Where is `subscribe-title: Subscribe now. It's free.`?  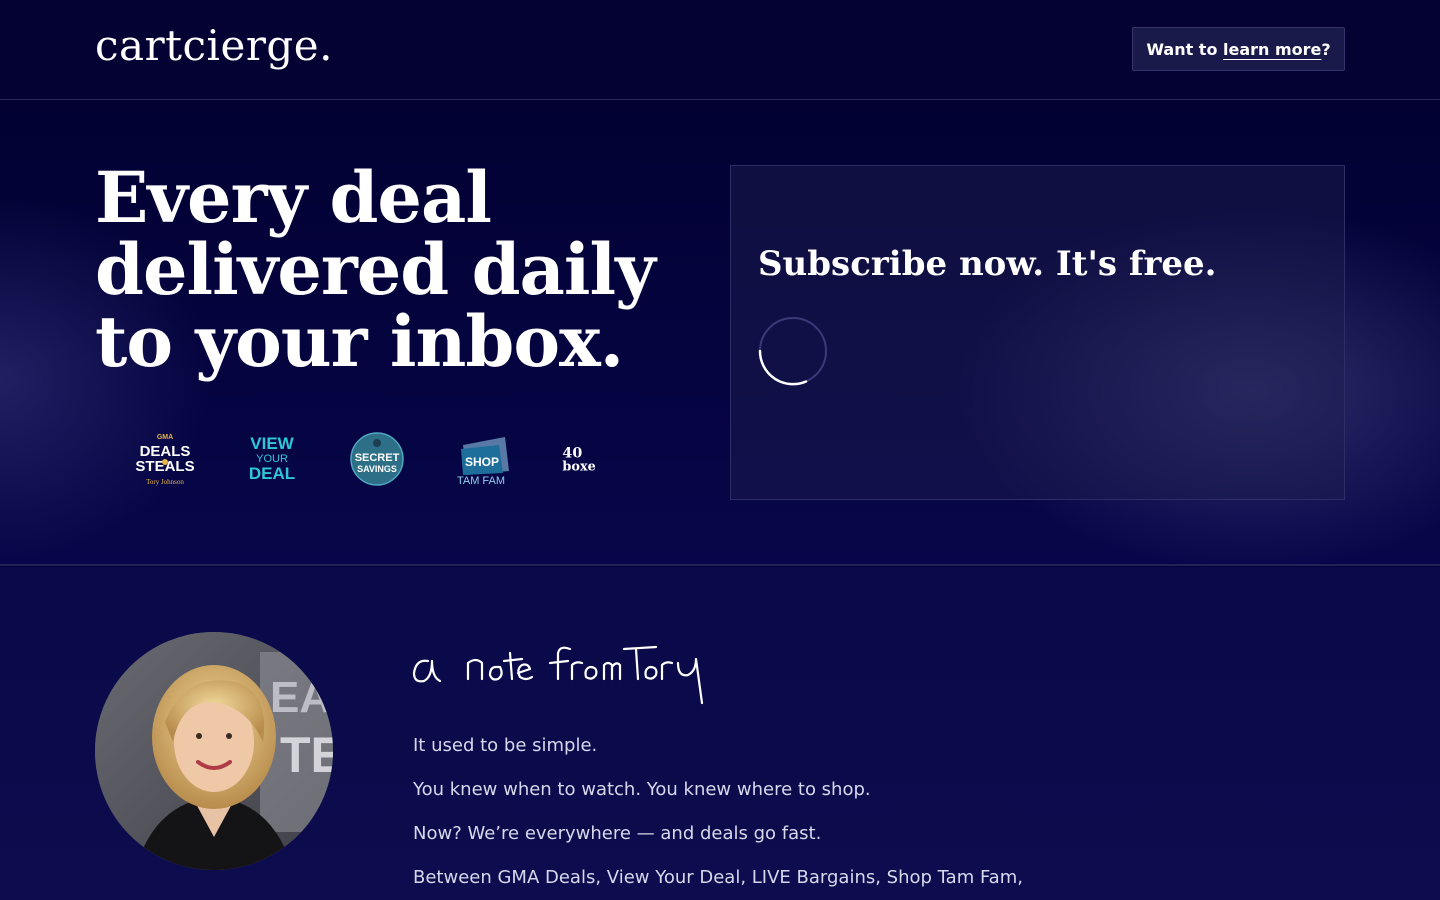
subscribe-title: Subscribe now. It's free. is located at coordinates (987, 264).